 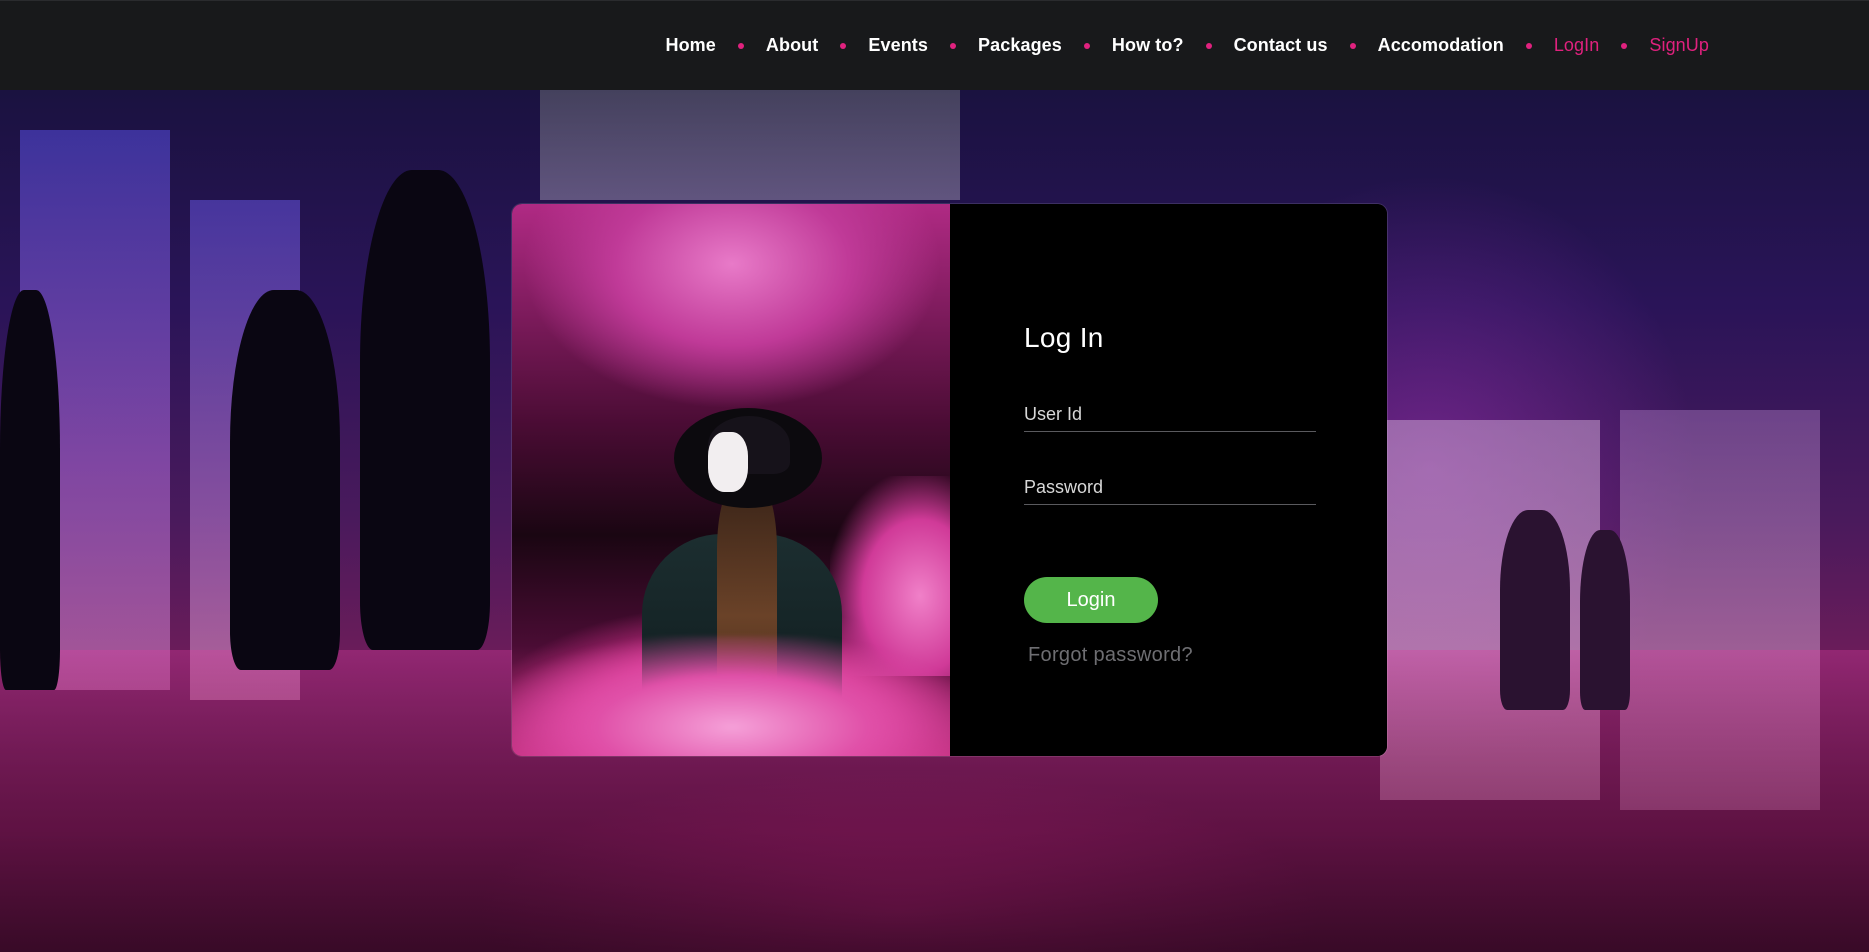 What do you see at coordinates (1281, 45) in the screenshot?
I see `nav-link-contact-us: Contact us` at bounding box center [1281, 45].